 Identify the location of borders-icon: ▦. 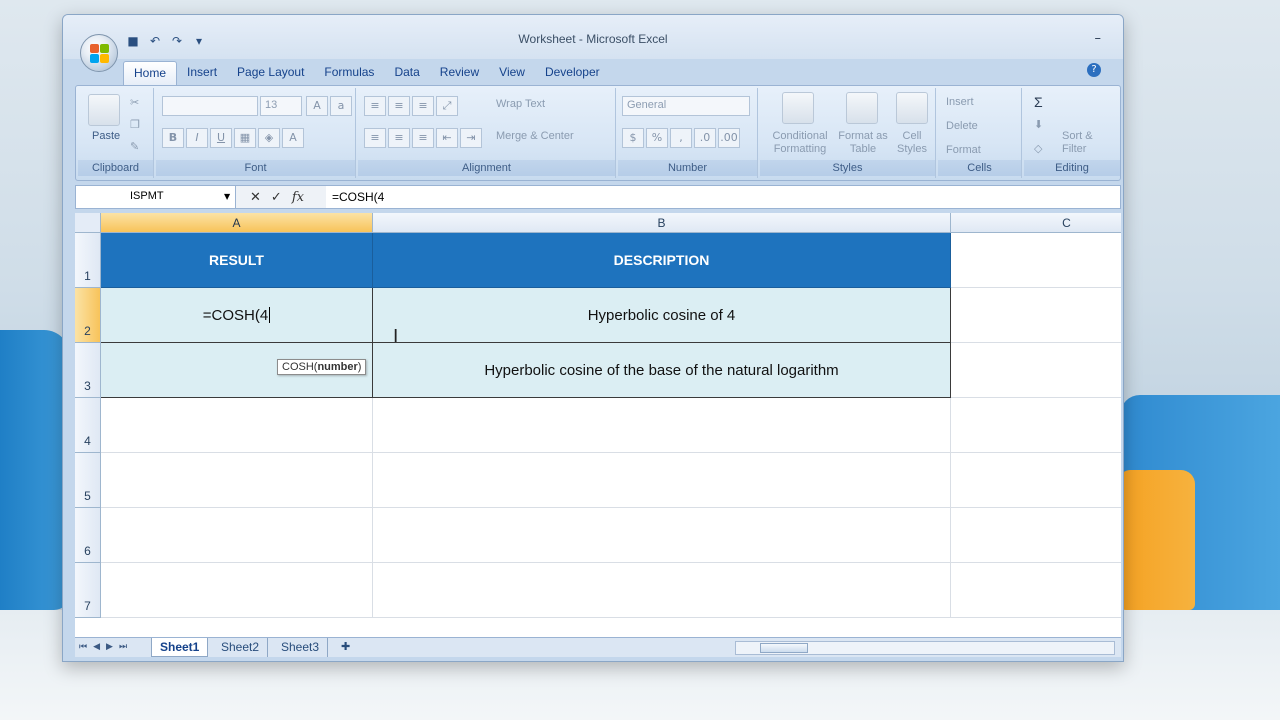
(245, 138).